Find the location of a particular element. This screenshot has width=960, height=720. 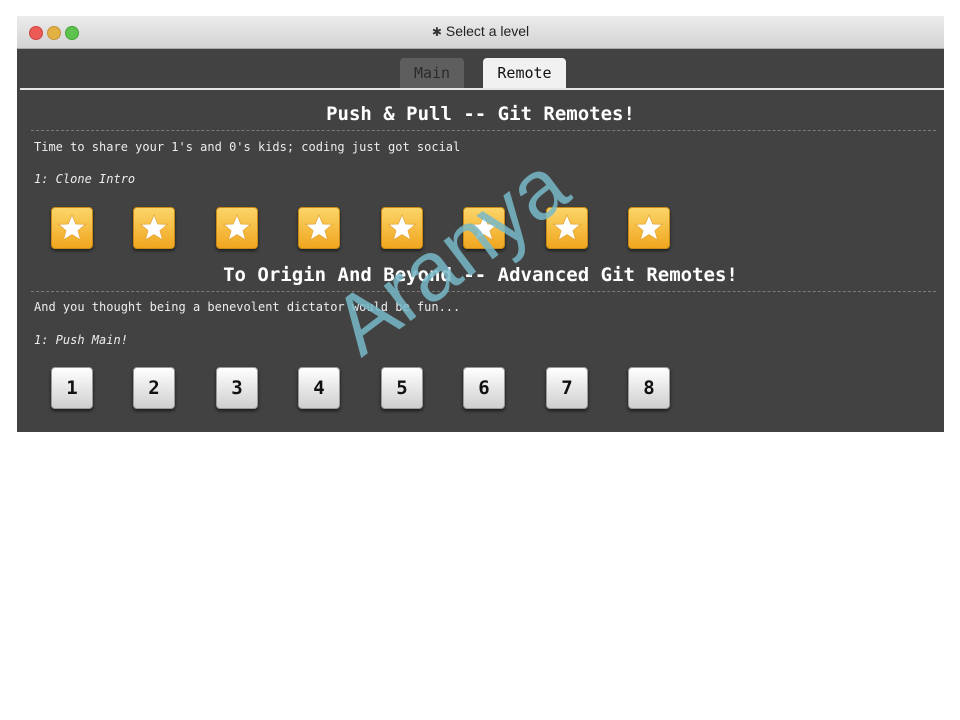

title-bar: ✱ Select a level is located at coordinates (480, 32).